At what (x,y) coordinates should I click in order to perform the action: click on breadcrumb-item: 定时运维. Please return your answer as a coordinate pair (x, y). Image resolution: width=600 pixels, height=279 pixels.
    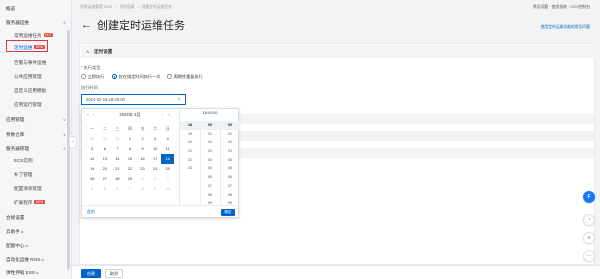
    Looking at the image, I should click on (126, 7).